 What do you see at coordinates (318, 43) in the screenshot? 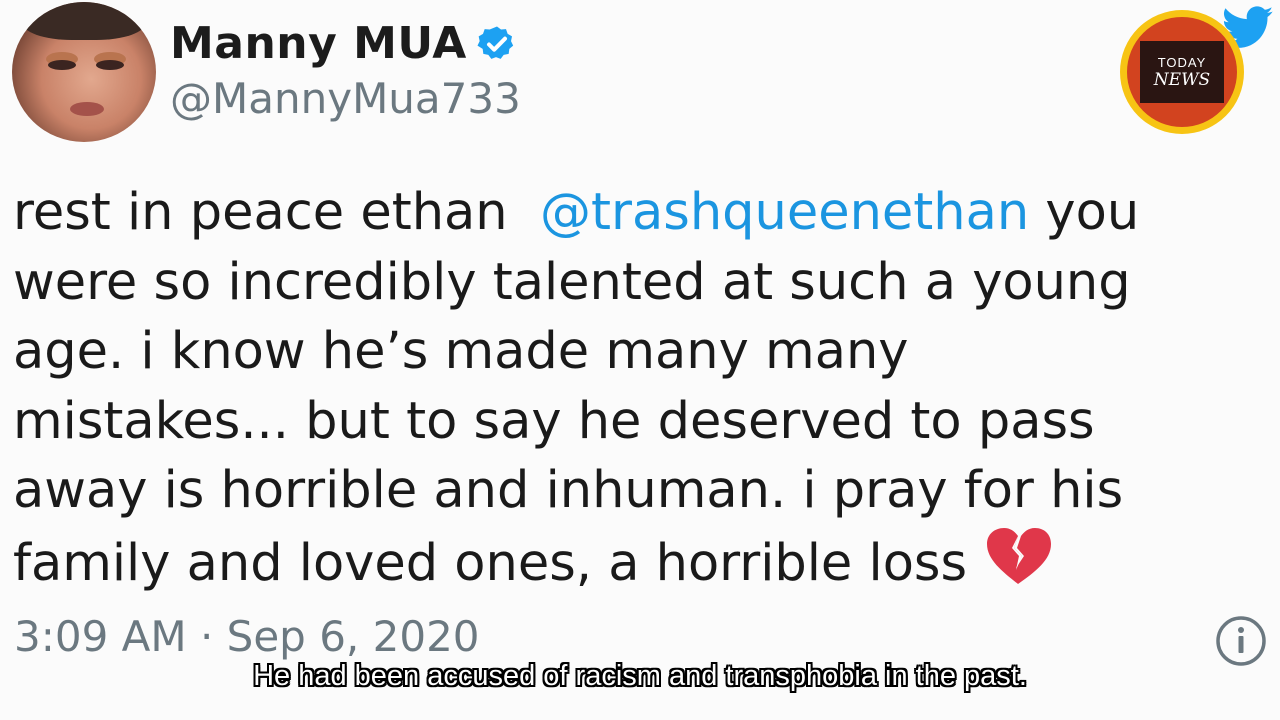
I see `display-name: Manny MUA` at bounding box center [318, 43].